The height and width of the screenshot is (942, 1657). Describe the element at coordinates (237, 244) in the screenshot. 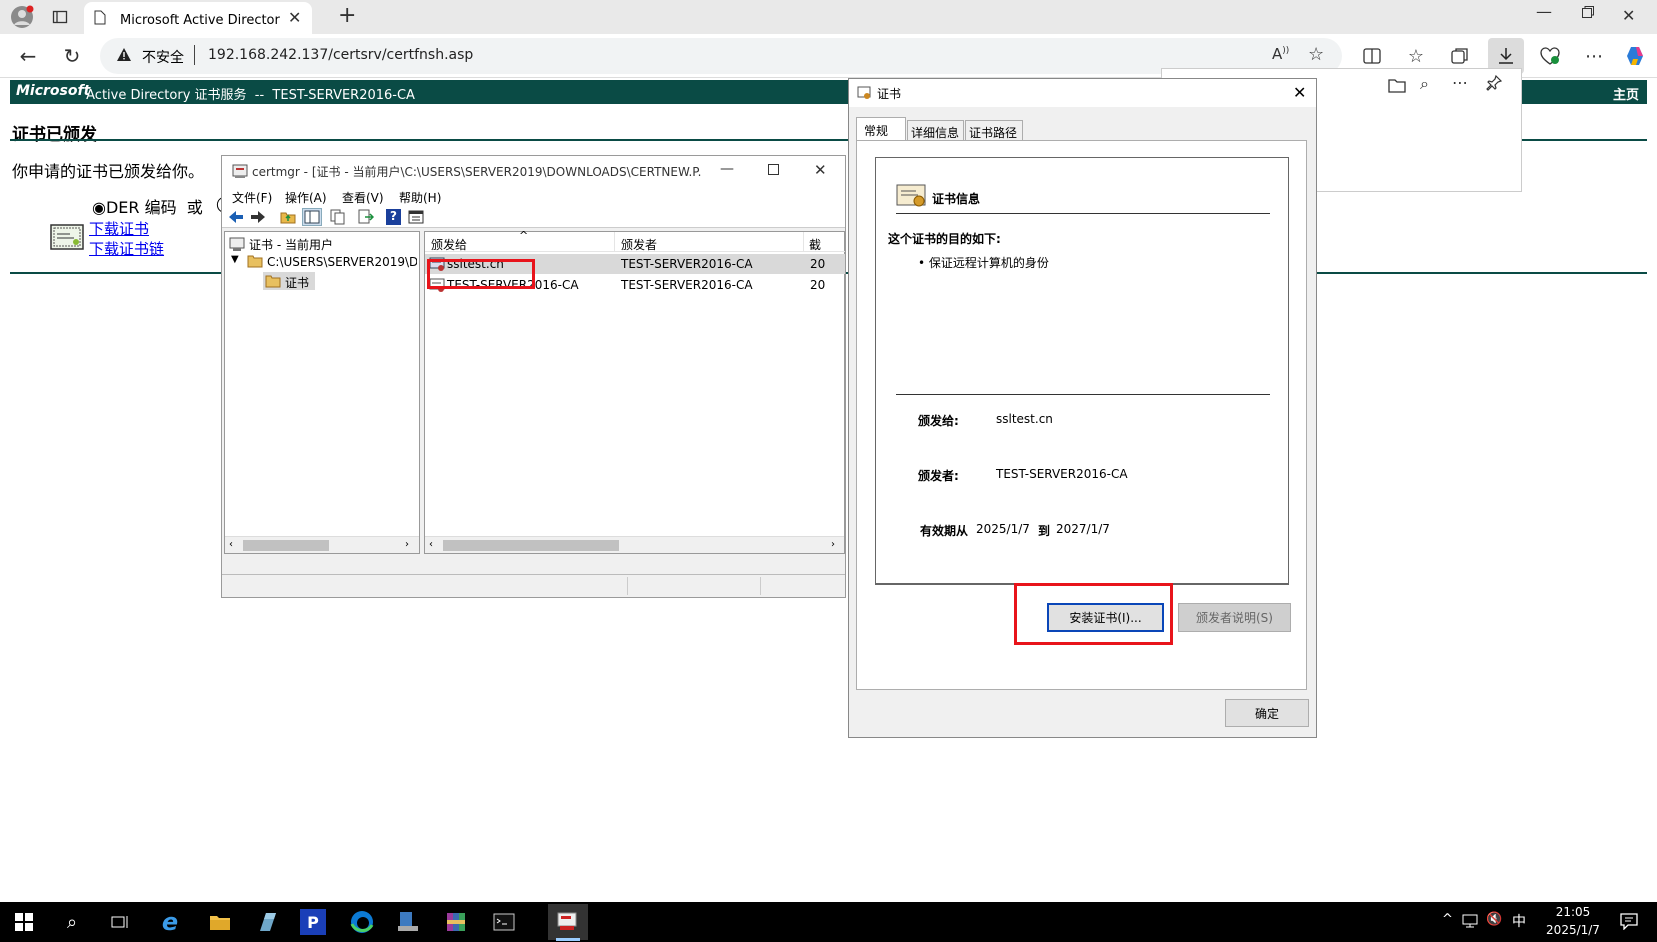

I see `cert-store-icon` at that location.